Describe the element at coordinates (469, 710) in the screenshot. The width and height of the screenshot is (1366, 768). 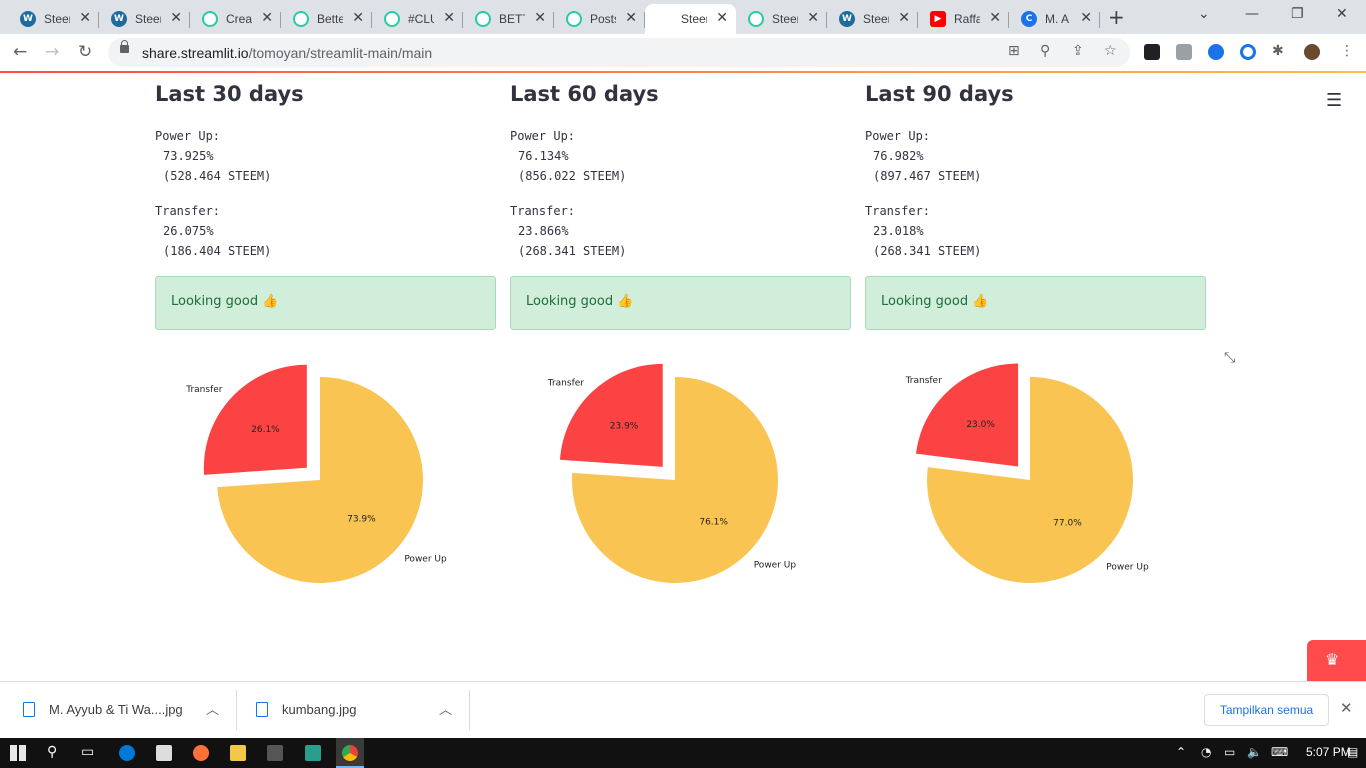
I see `divider` at that location.